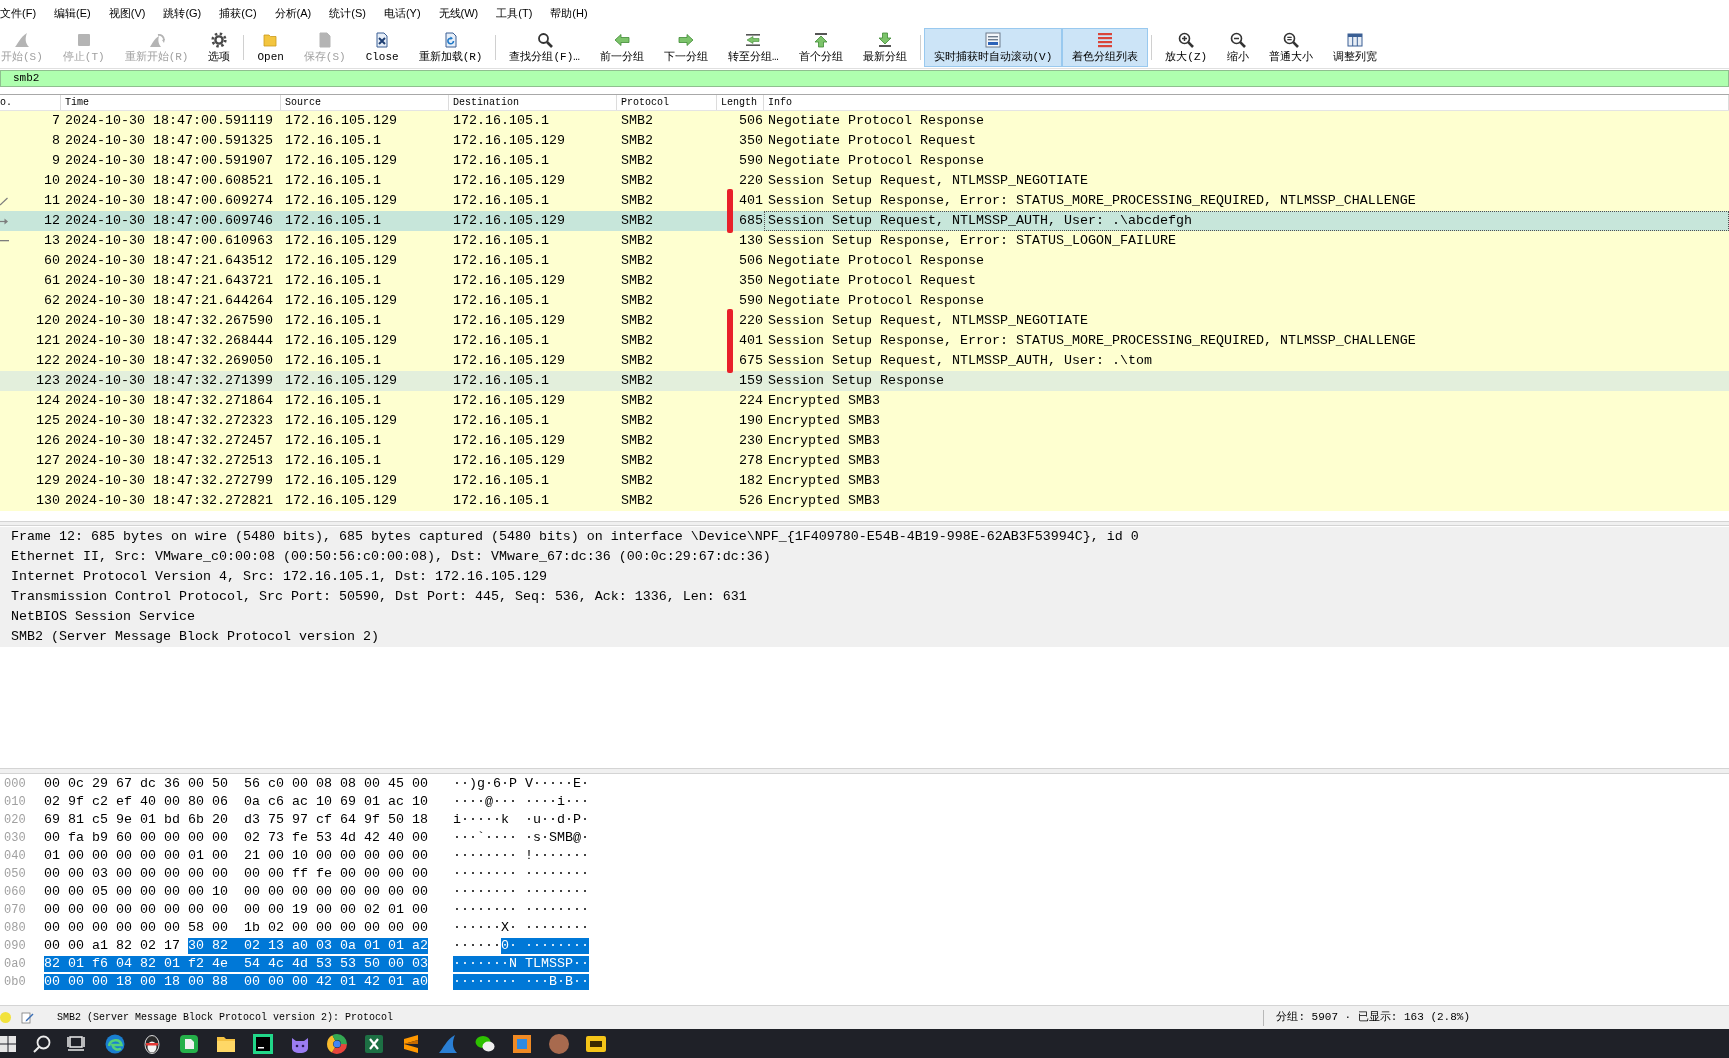 The image size is (1729, 1058). I want to click on menu-item: 跳转(G), so click(182, 13).